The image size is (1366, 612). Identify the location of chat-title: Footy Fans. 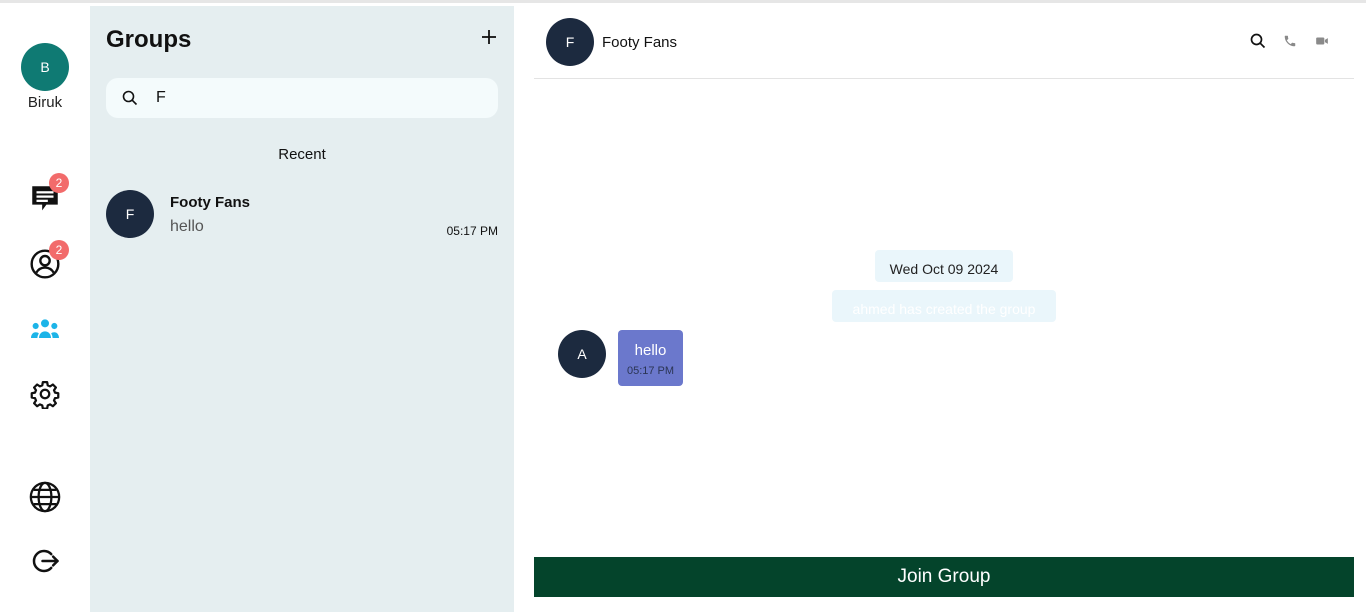
(640, 42).